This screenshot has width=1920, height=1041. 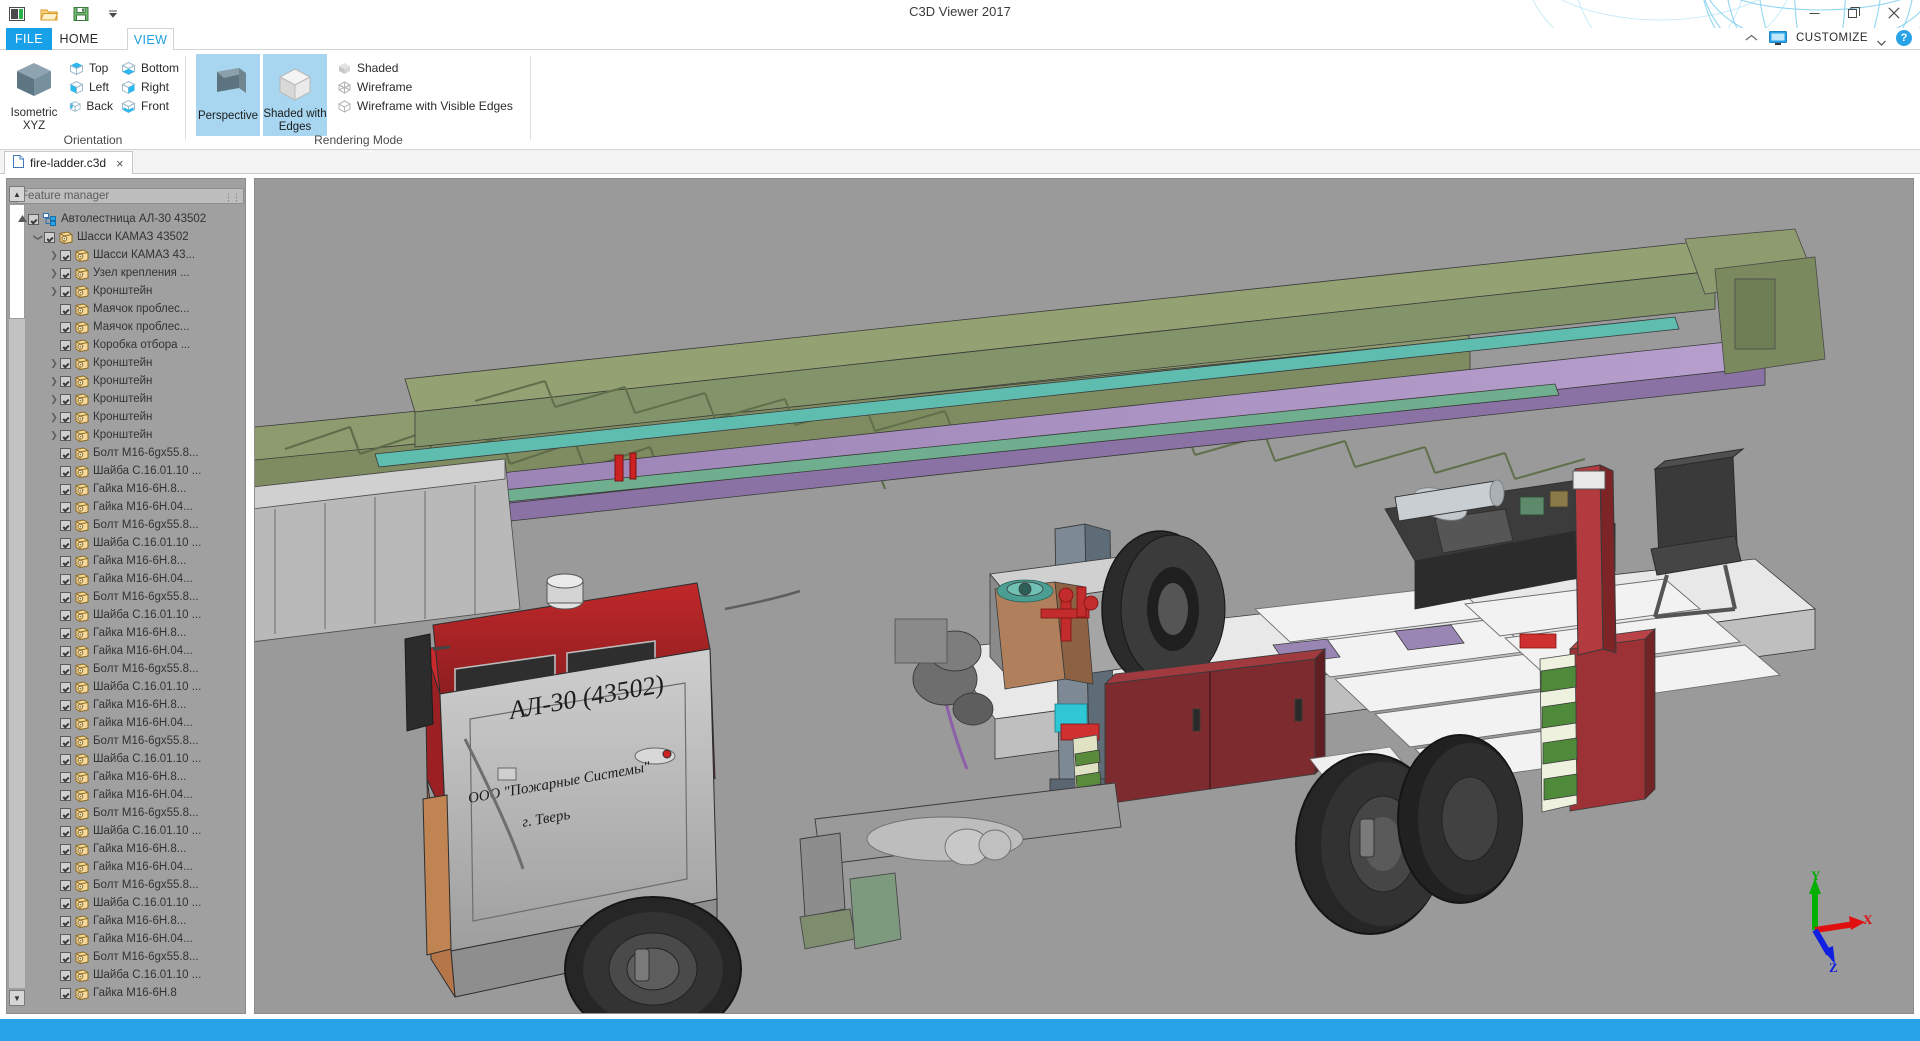 I want to click on view-right-button: Right, so click(x=151, y=87).